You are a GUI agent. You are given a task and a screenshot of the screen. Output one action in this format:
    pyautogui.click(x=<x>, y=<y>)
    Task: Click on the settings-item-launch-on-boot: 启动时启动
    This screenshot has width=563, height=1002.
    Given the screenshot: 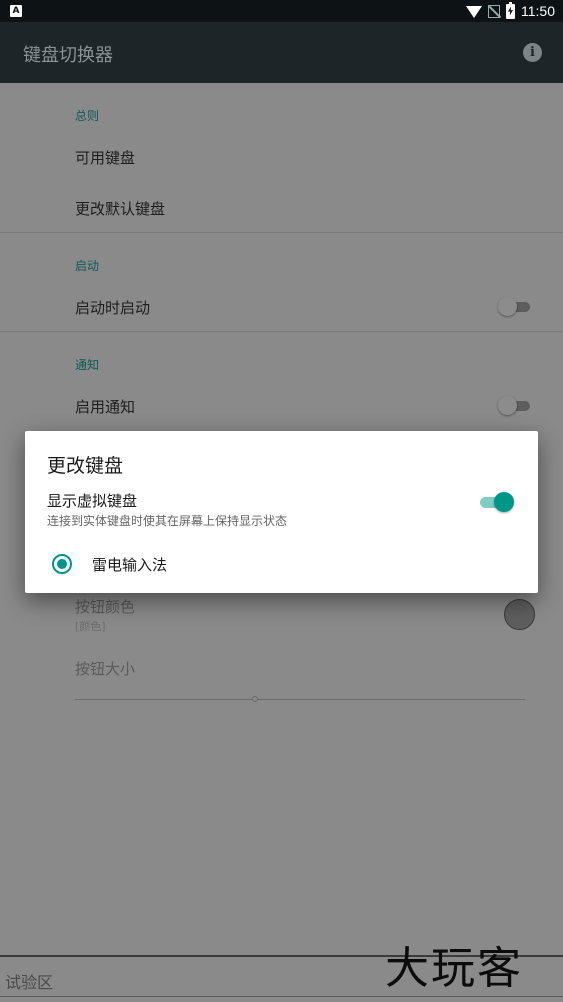 What is the action you would take?
    pyautogui.click(x=112, y=307)
    